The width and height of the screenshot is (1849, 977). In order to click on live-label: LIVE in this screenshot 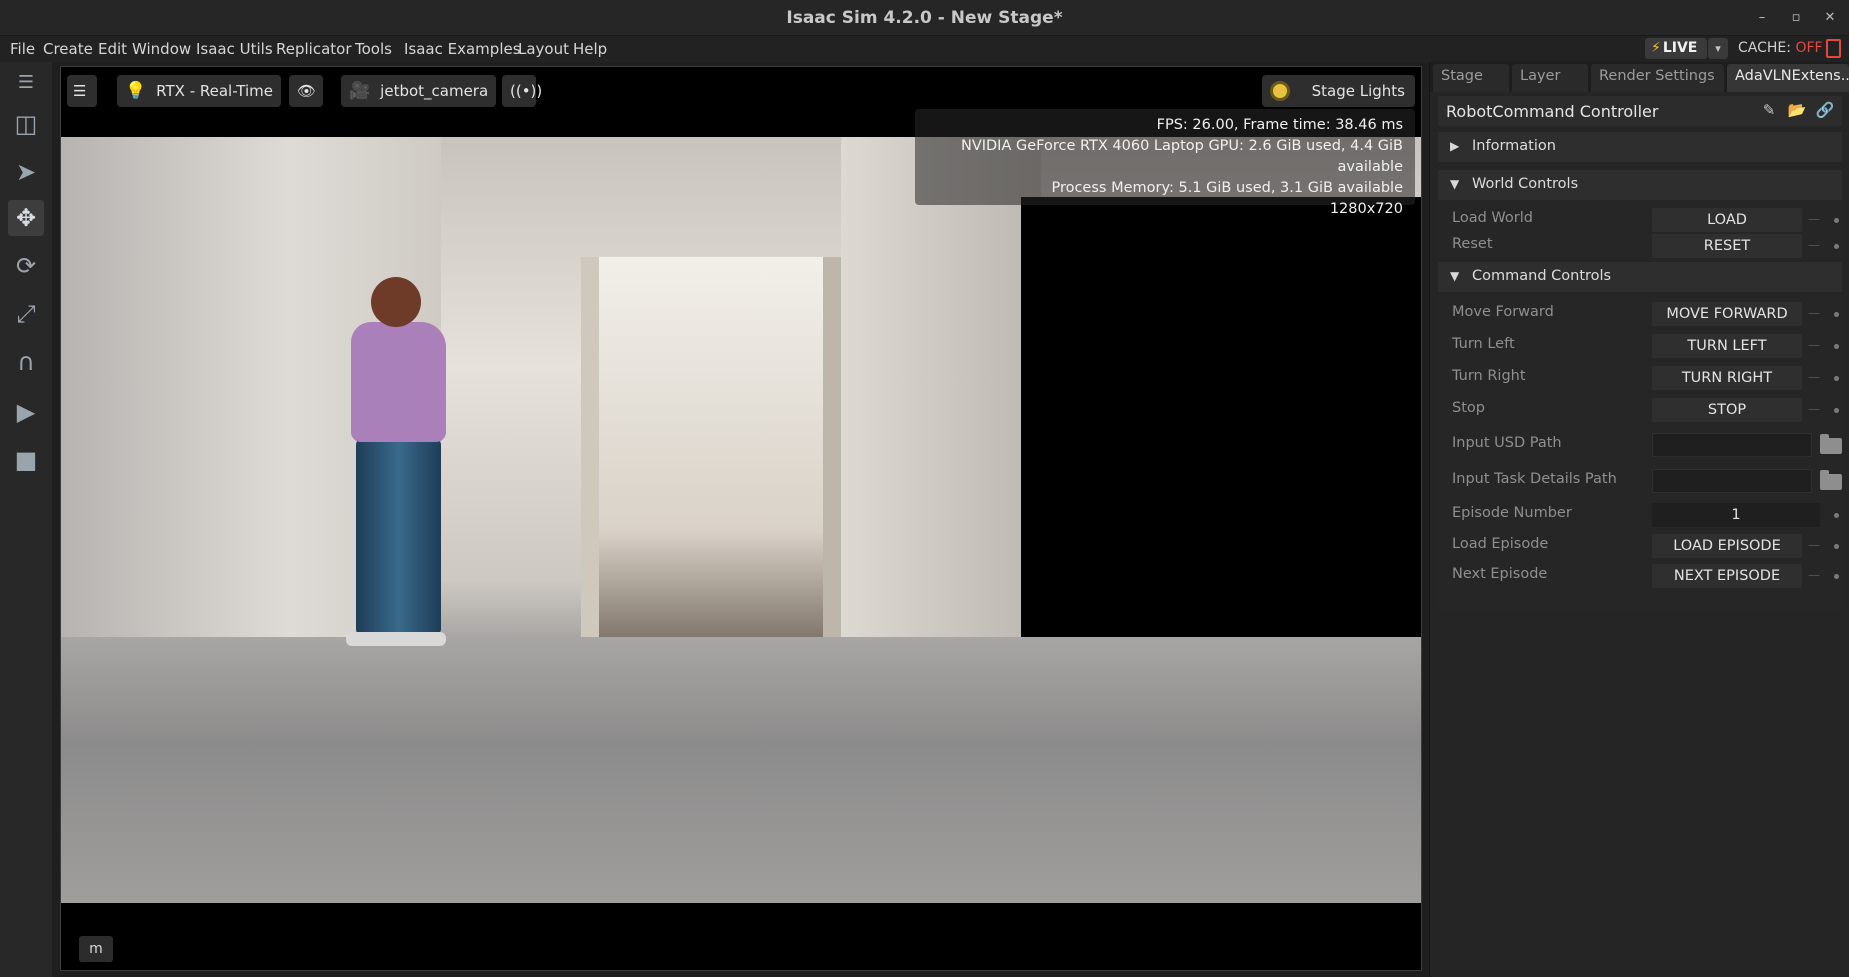, I will do `click(1680, 48)`.